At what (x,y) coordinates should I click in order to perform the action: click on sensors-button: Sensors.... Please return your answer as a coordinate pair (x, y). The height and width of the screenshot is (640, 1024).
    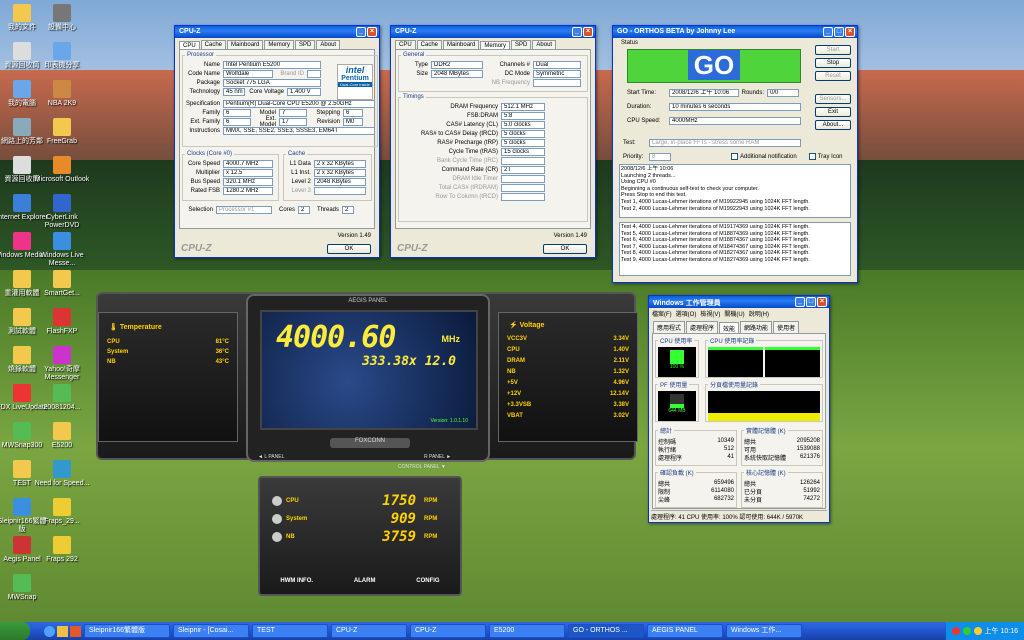
    Looking at the image, I should click on (833, 99).